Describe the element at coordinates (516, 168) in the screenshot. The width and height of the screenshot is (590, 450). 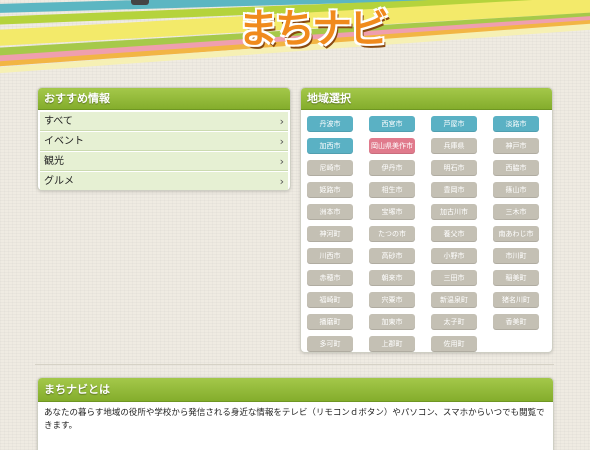
I see `city-button: 西脇市` at that location.